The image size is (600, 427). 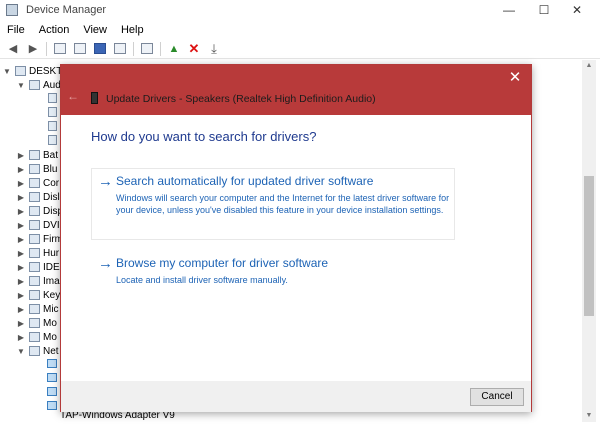 What do you see at coordinates (34, 253) in the screenshot?
I see `hid-icon` at bounding box center [34, 253].